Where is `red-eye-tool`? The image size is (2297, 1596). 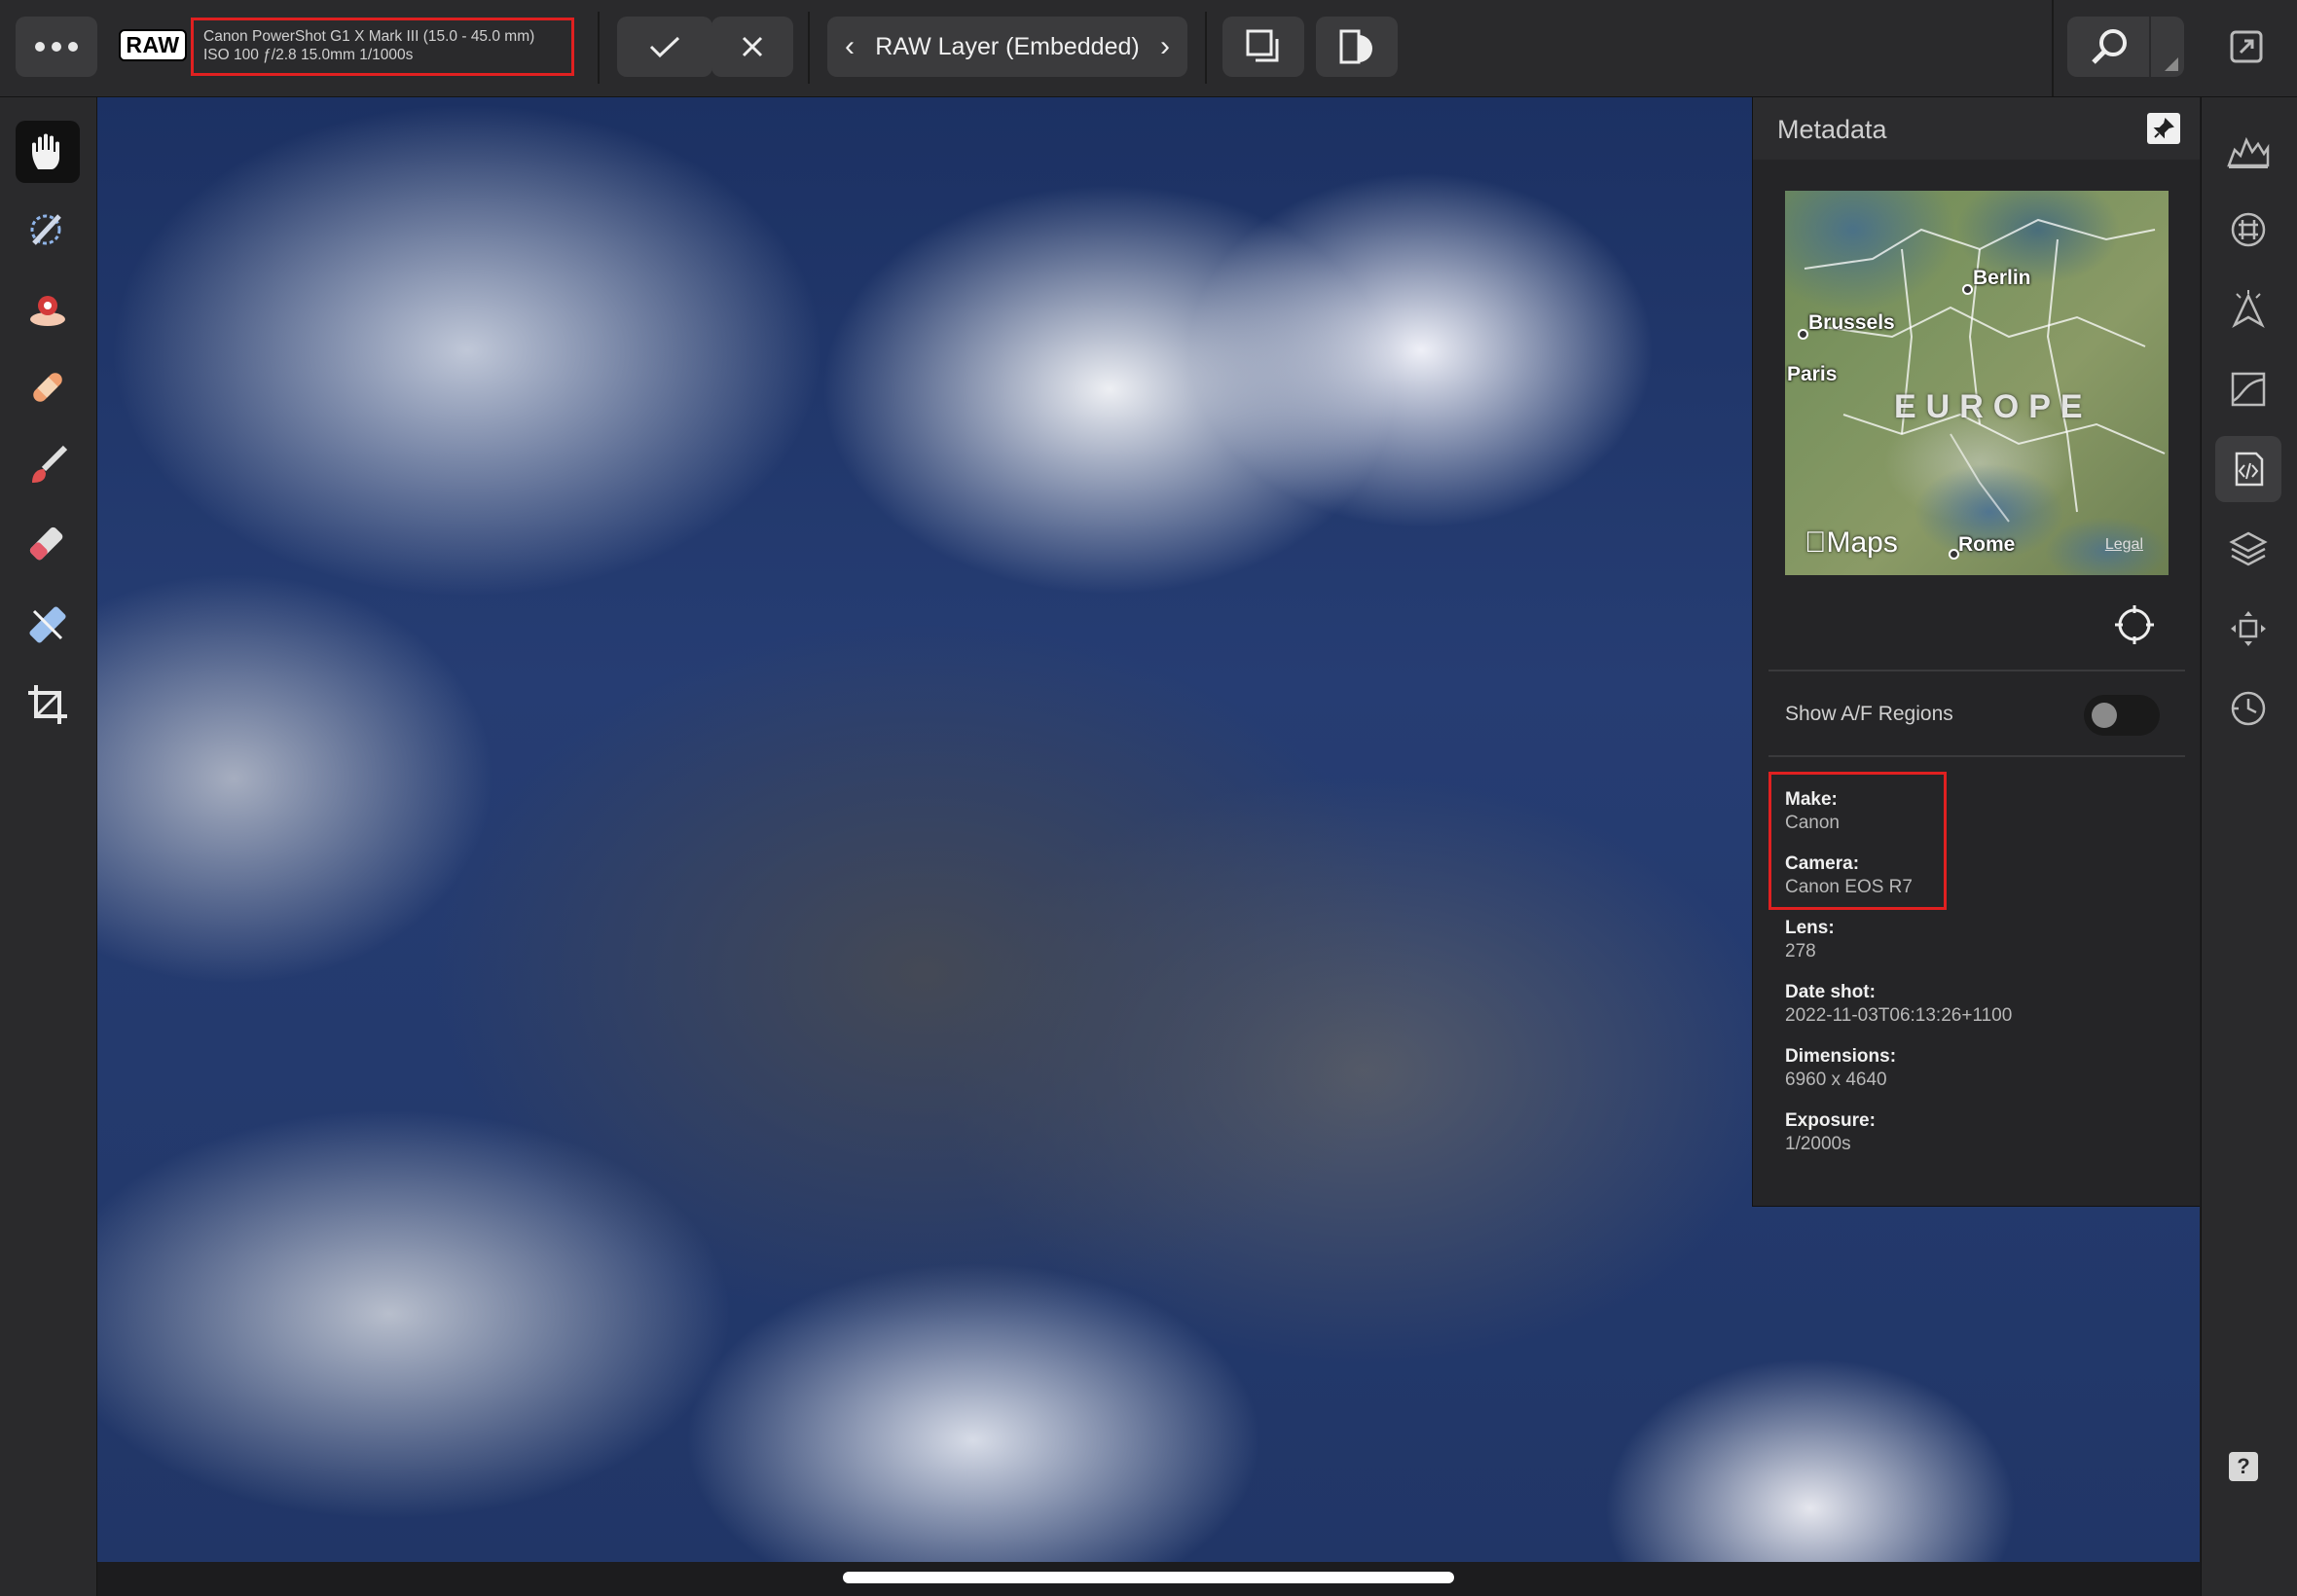
red-eye-tool is located at coordinates (48, 310).